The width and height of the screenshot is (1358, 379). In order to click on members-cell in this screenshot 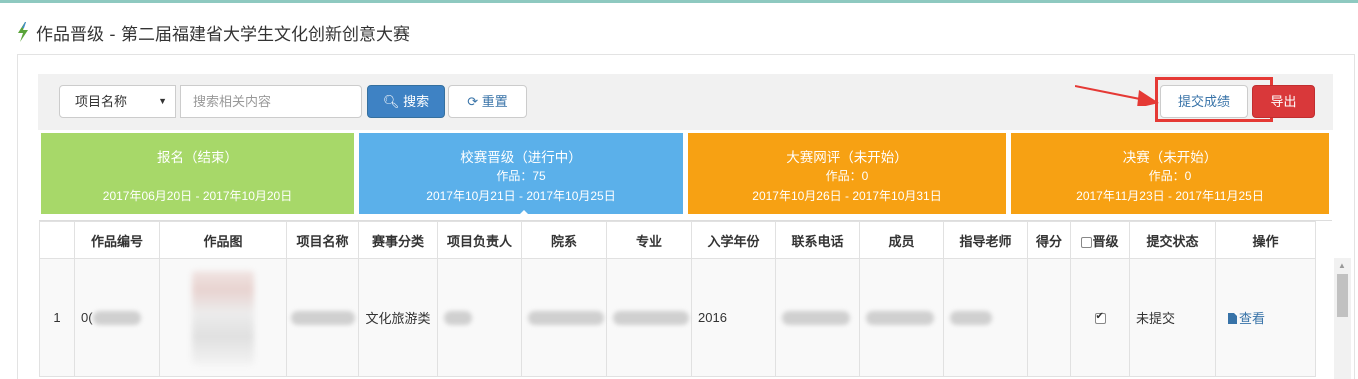, I will do `click(901, 317)`.